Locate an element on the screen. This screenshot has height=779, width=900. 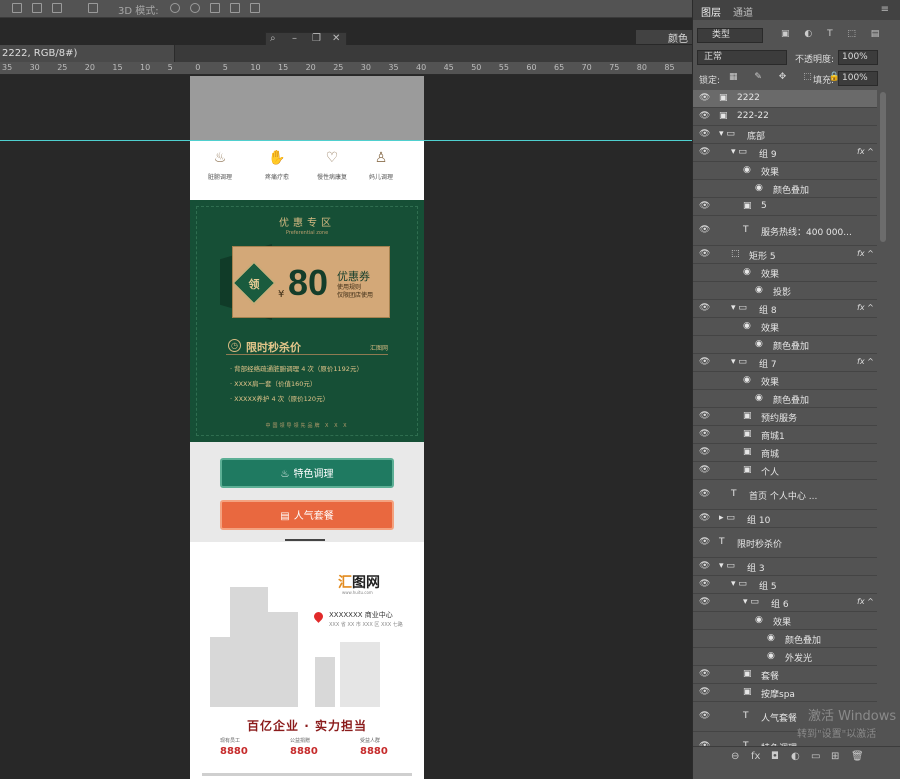
layer-row: 👁 ▸ ▭ 组 10 is located at coordinates (785, 519).